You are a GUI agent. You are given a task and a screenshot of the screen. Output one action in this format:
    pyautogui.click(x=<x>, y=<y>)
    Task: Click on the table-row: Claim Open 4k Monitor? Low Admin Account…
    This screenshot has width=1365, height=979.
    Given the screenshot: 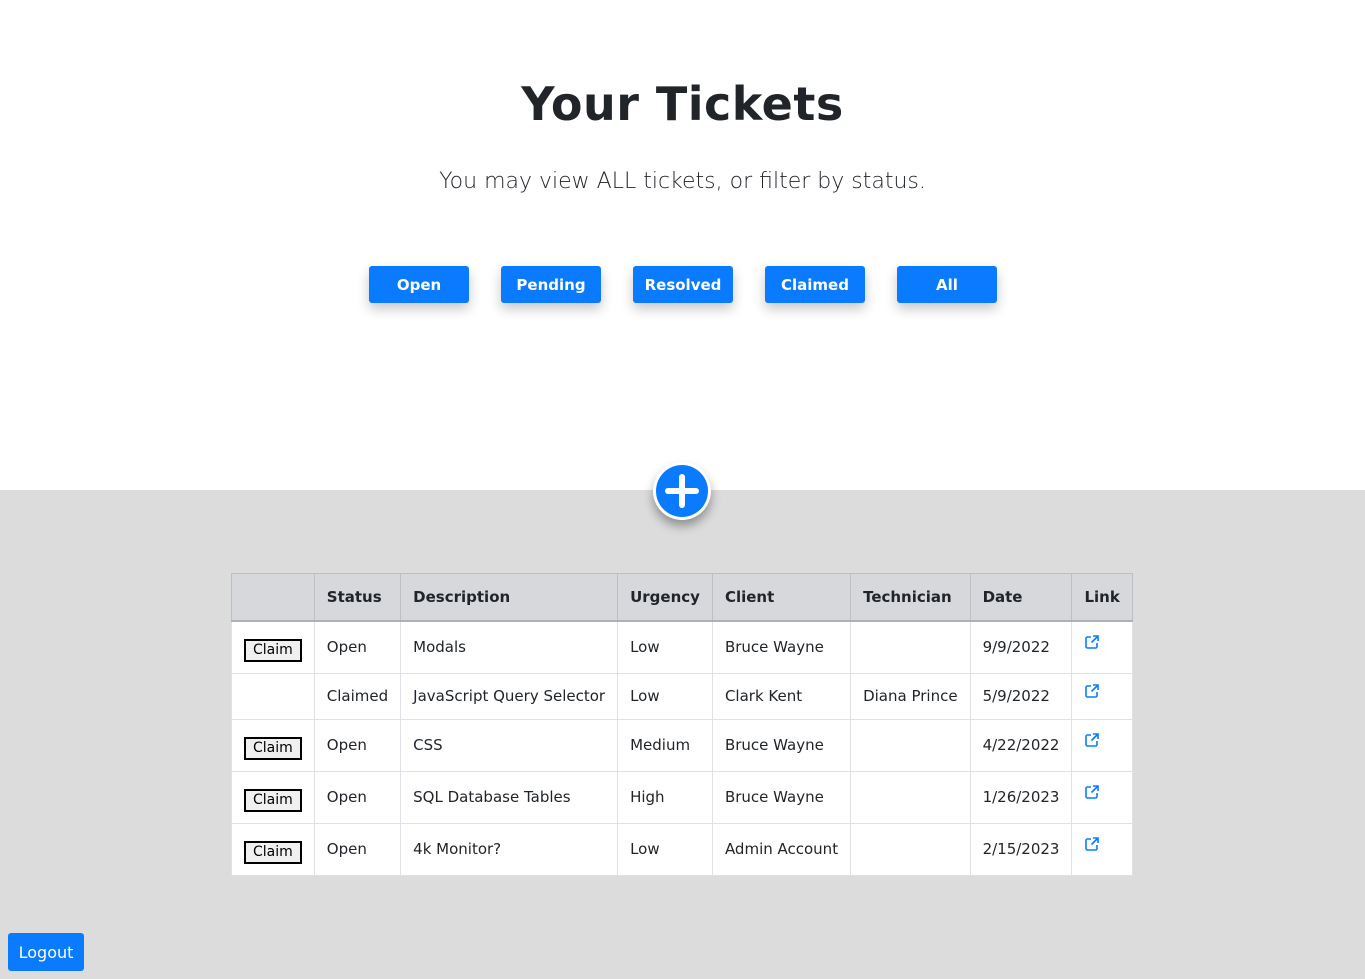 What is the action you would take?
    pyautogui.click(x=682, y=849)
    